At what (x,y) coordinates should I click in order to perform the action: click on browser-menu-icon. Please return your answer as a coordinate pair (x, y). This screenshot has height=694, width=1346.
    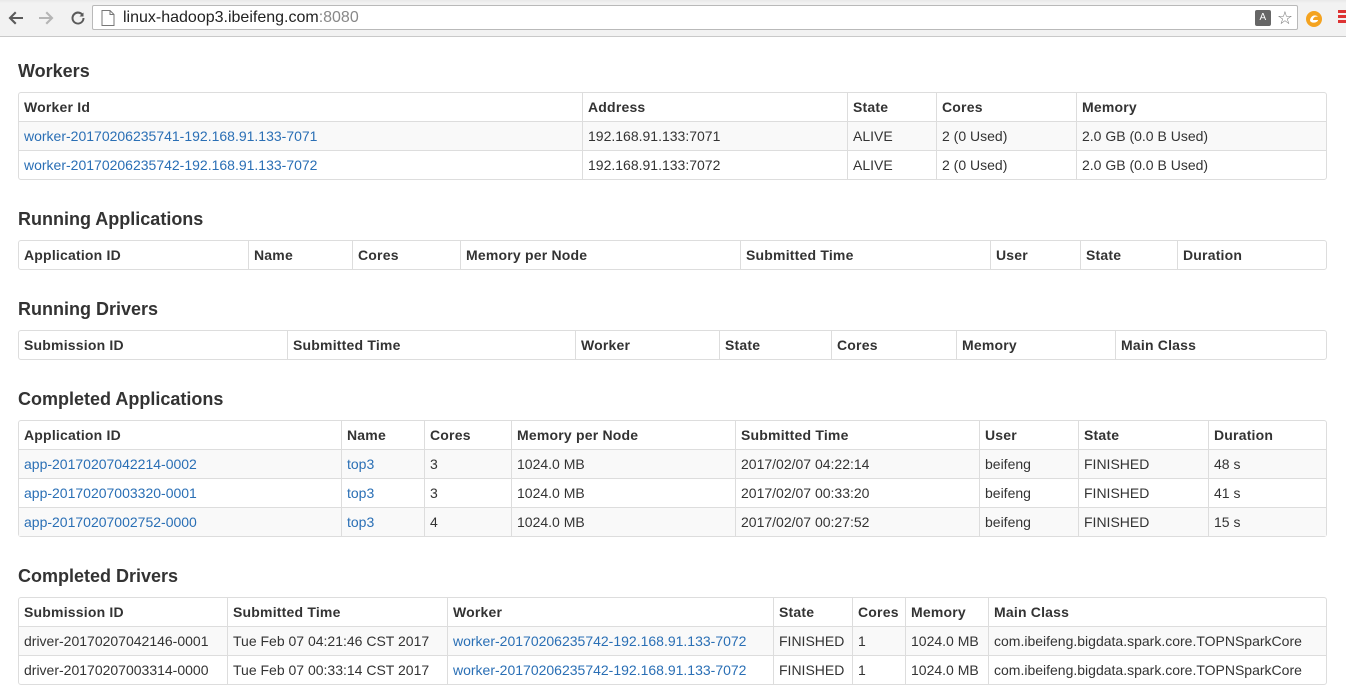
    Looking at the image, I should click on (1342, 18).